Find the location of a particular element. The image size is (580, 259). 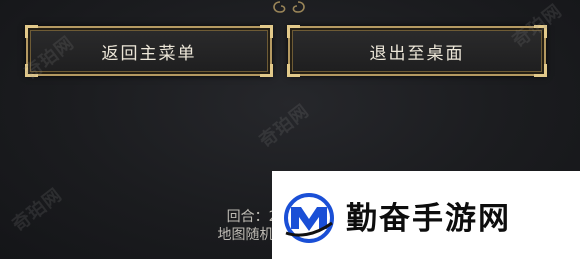

return-main-menu-label: 返回主菜单 is located at coordinates (149, 53).